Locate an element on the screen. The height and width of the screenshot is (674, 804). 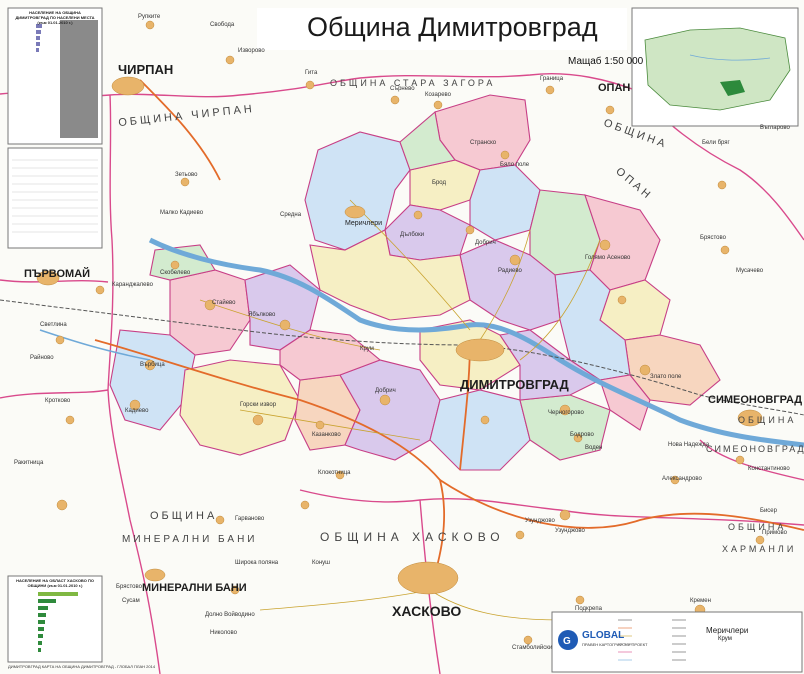
label-village: Дълбоки is located at coordinates (412, 235).